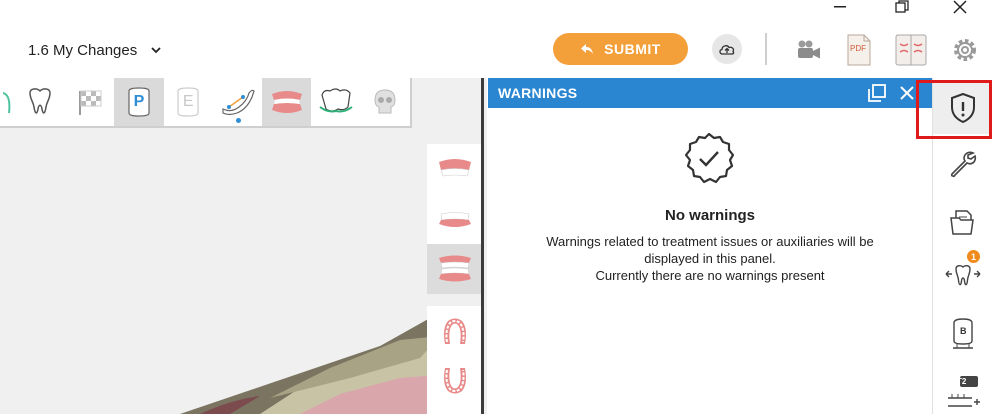 The width and height of the screenshot is (992, 414). I want to click on tool-partial-tooth, so click(8, 102).